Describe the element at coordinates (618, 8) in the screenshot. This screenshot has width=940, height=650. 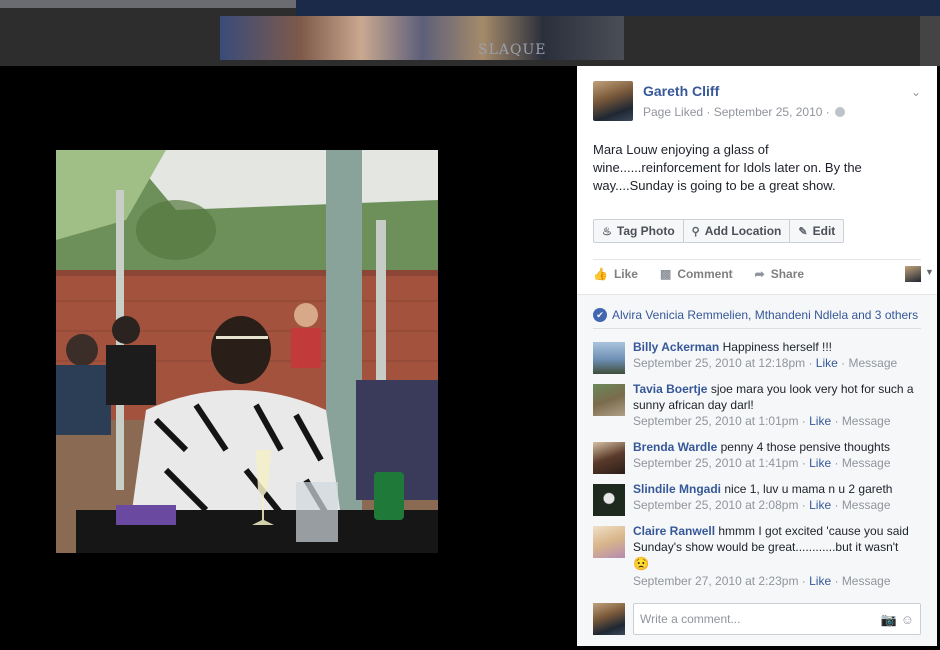
I see `top-nav-bar` at that location.